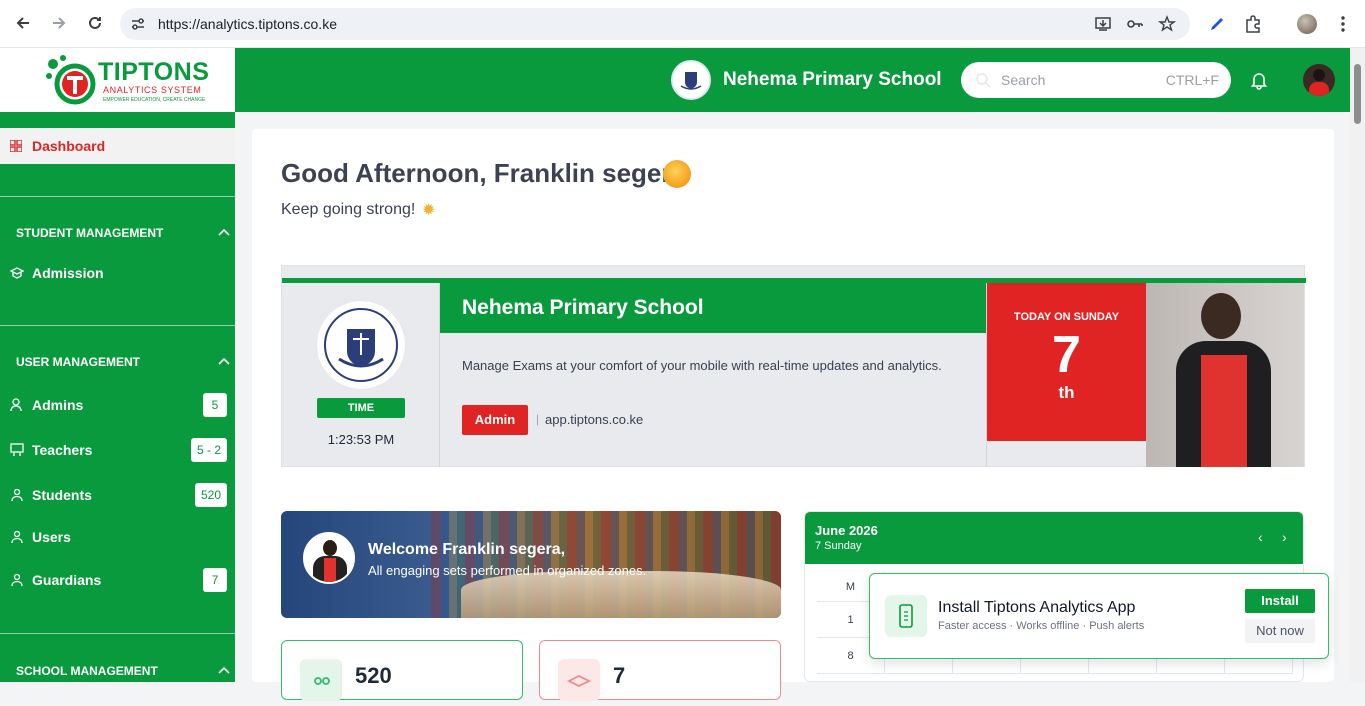  What do you see at coordinates (361, 408) in the screenshot?
I see `time-label: TIME` at bounding box center [361, 408].